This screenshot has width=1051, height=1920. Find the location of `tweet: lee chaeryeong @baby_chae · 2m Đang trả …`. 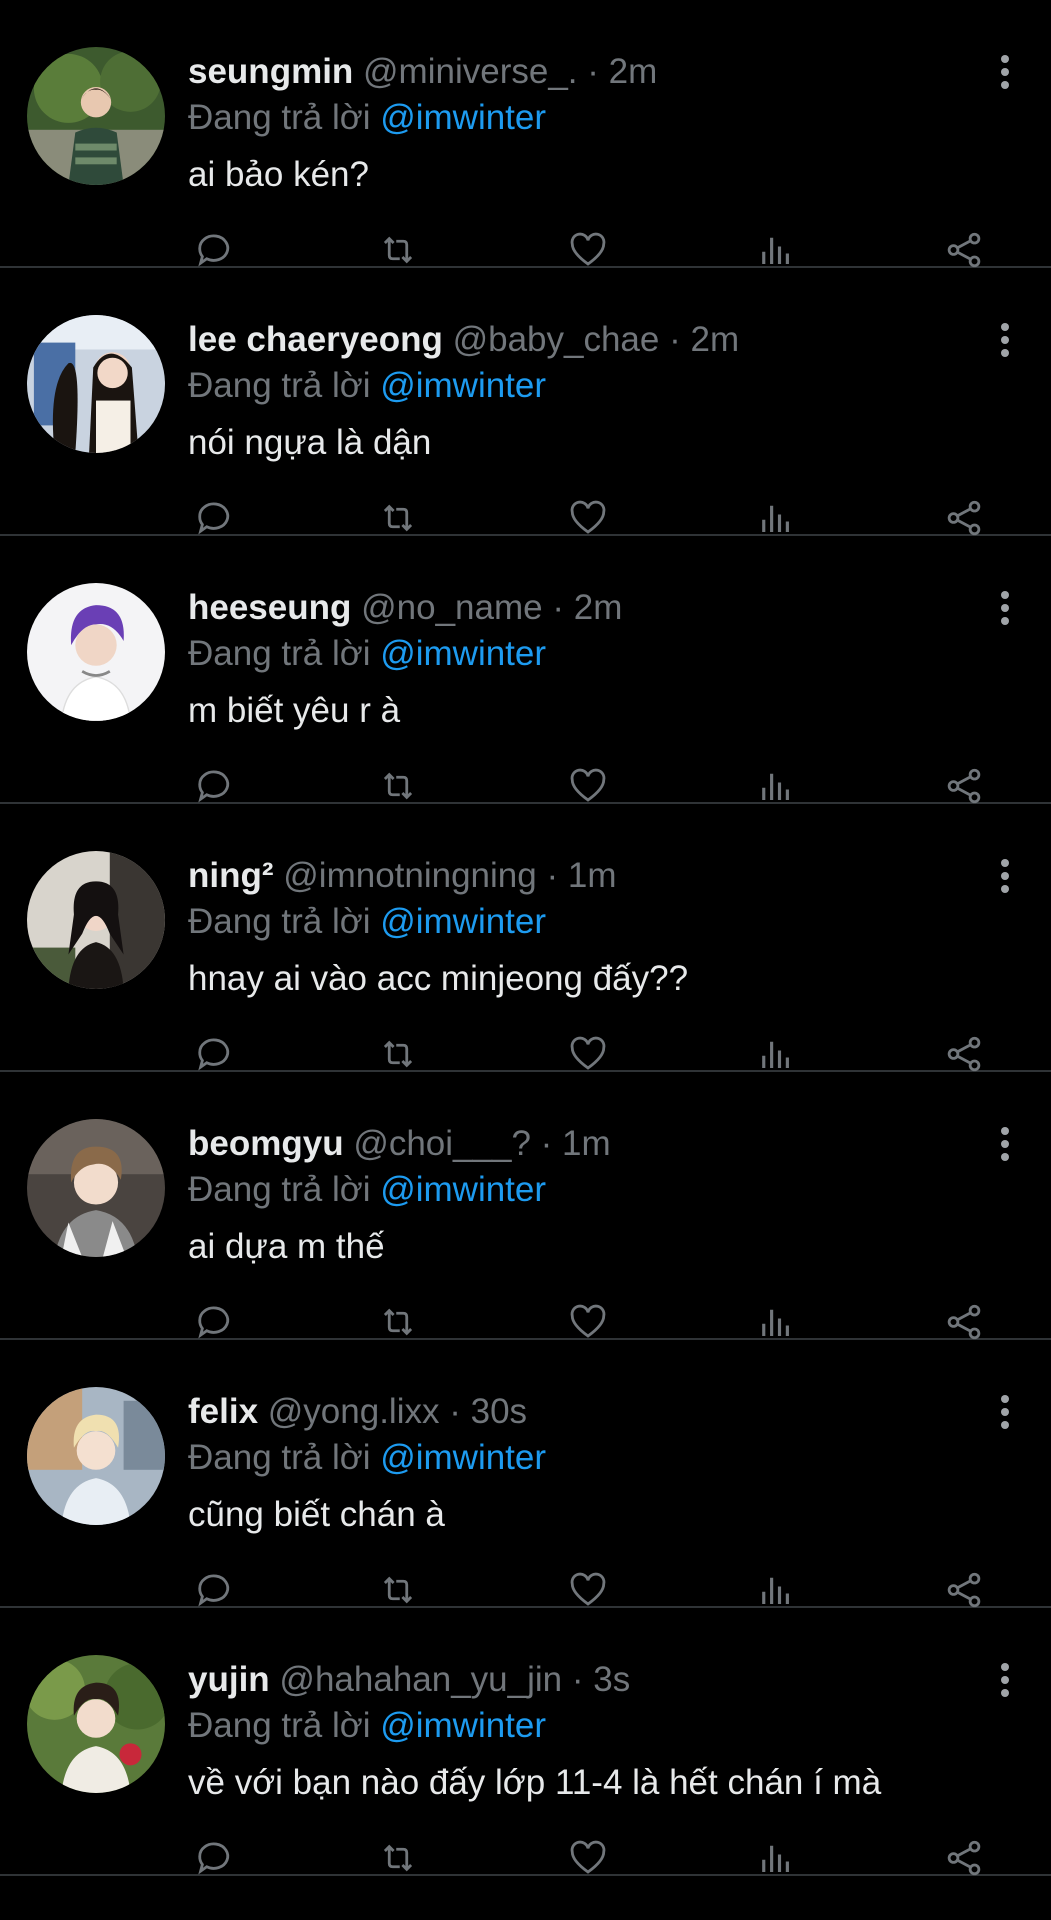

tweet: lee chaeryeong @baby_chae · 2m Đang trả … is located at coordinates (525, 402).